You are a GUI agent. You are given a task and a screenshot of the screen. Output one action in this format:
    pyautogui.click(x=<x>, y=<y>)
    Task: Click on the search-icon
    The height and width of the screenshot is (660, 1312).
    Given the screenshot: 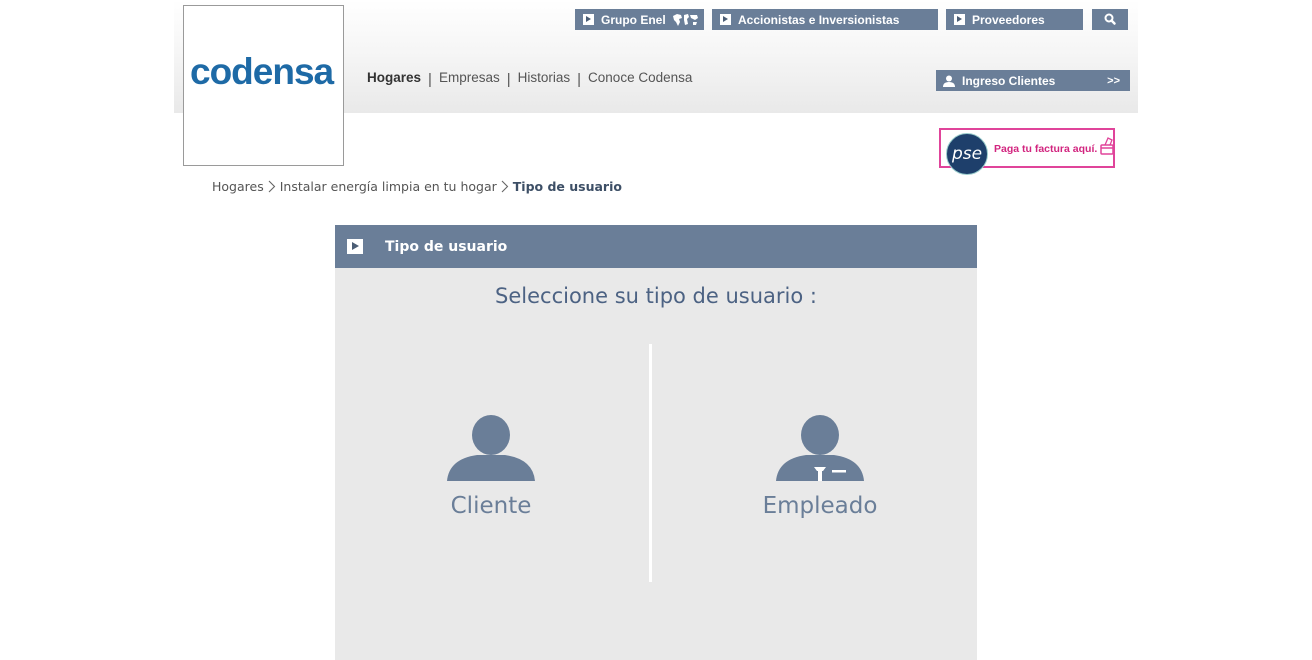 What is the action you would take?
    pyautogui.click(x=1110, y=19)
    